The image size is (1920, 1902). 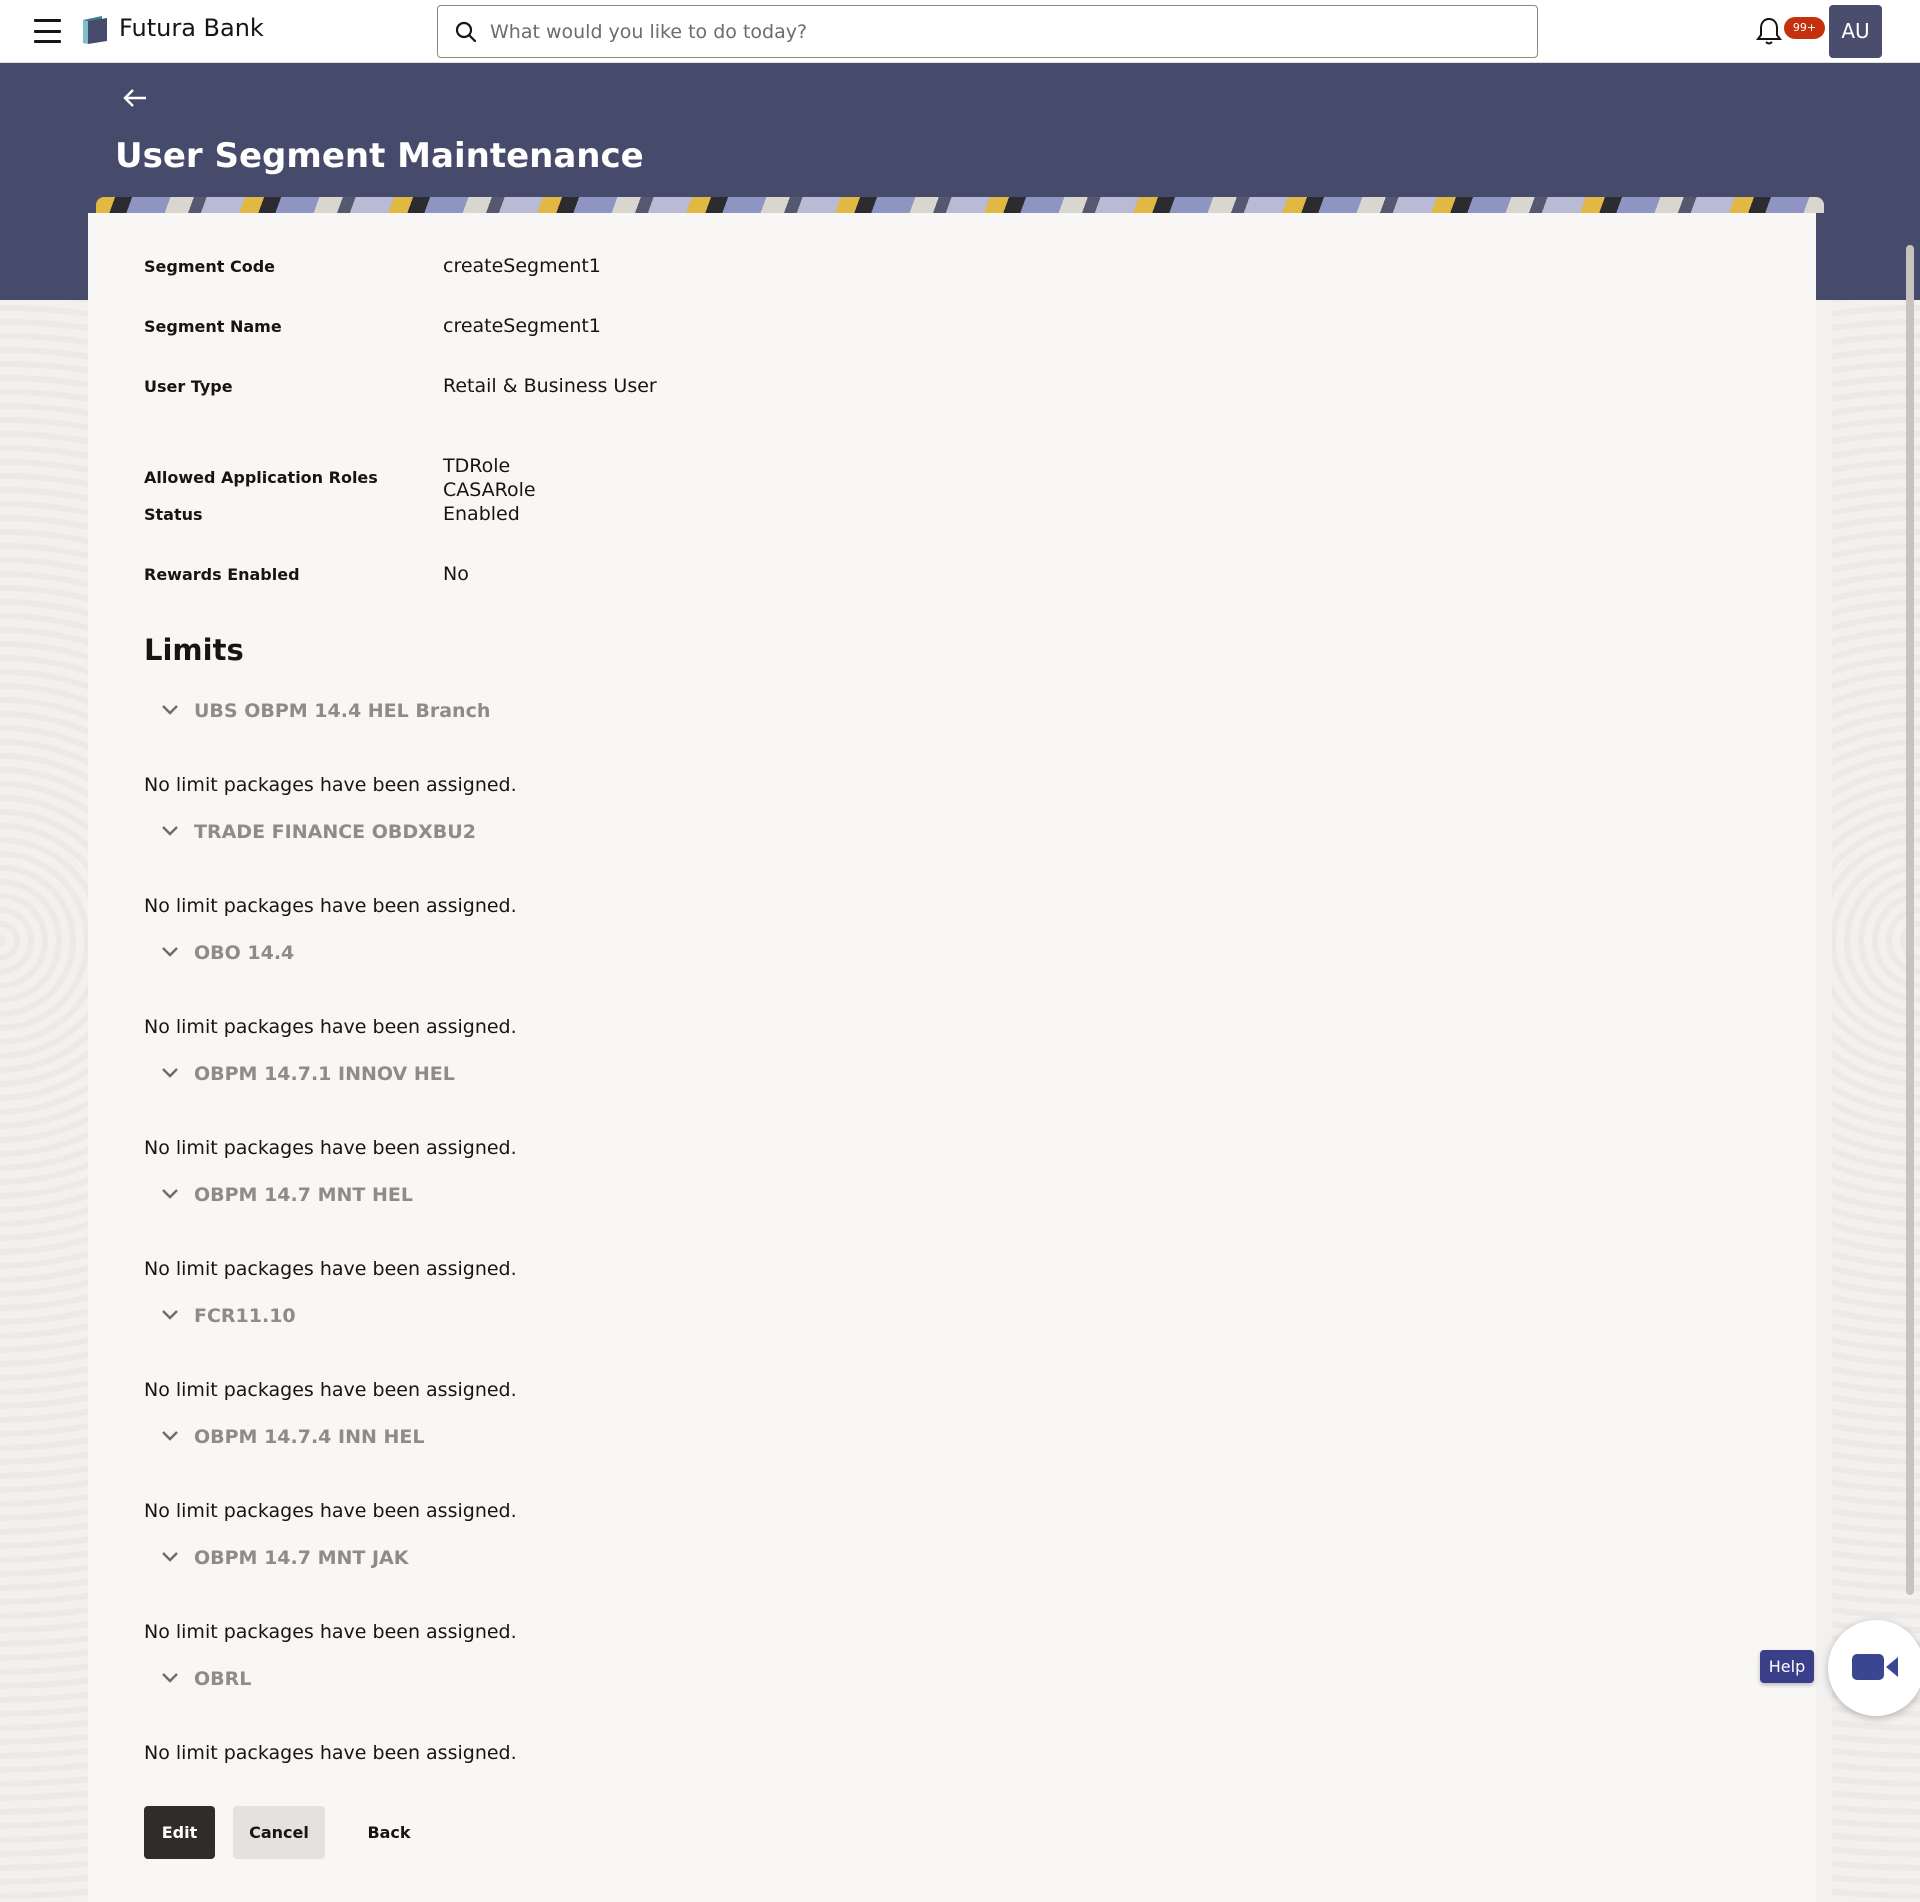 I want to click on limit-name: TRADE FINANCE OBDXBU2, so click(x=335, y=832).